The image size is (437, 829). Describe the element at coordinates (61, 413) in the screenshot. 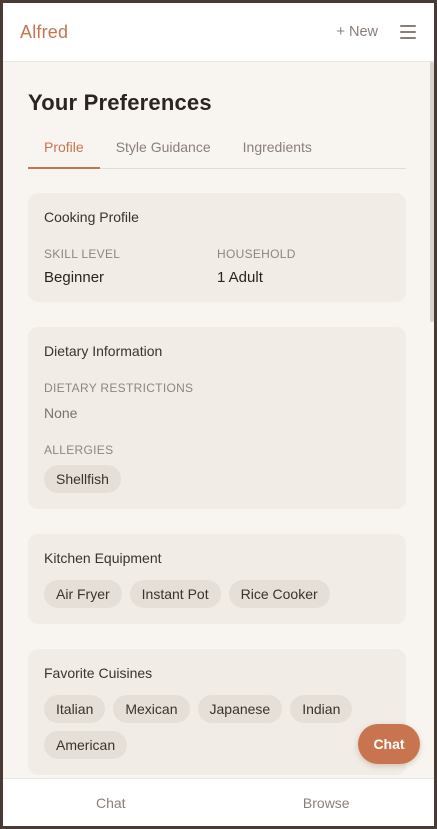

I see `dietary-restrictions-value: None` at that location.